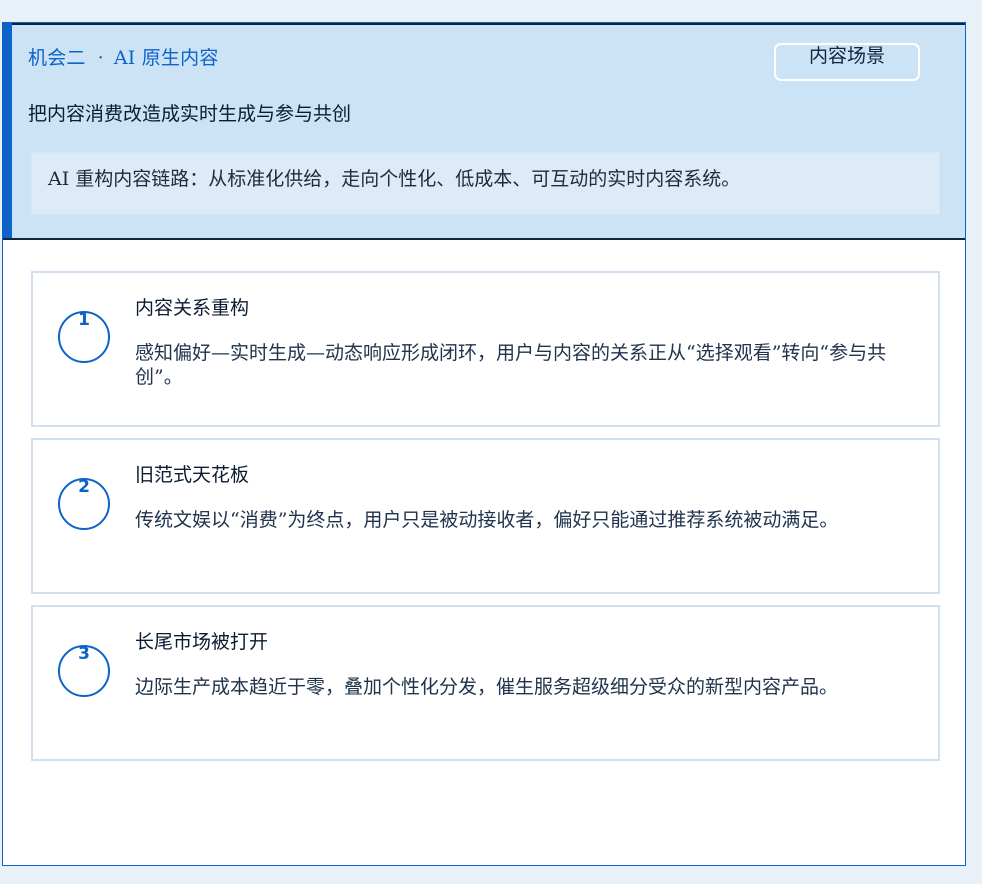  What do you see at coordinates (84, 503) in the screenshot?
I see `number-badge: 2` at bounding box center [84, 503].